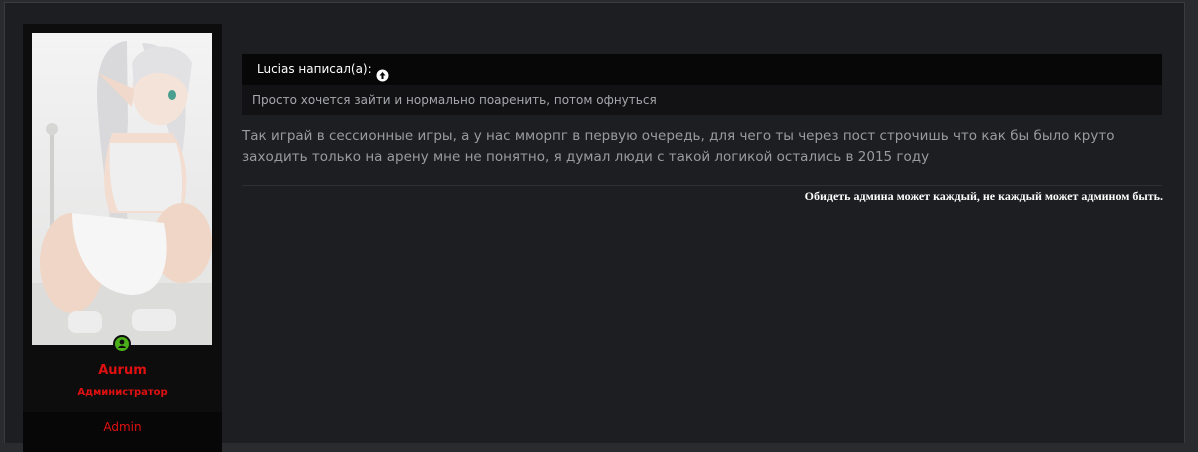 This screenshot has height=452, width=1198. Describe the element at coordinates (314, 69) in the screenshot. I see `quote-author: Lucias написал(а):` at that location.